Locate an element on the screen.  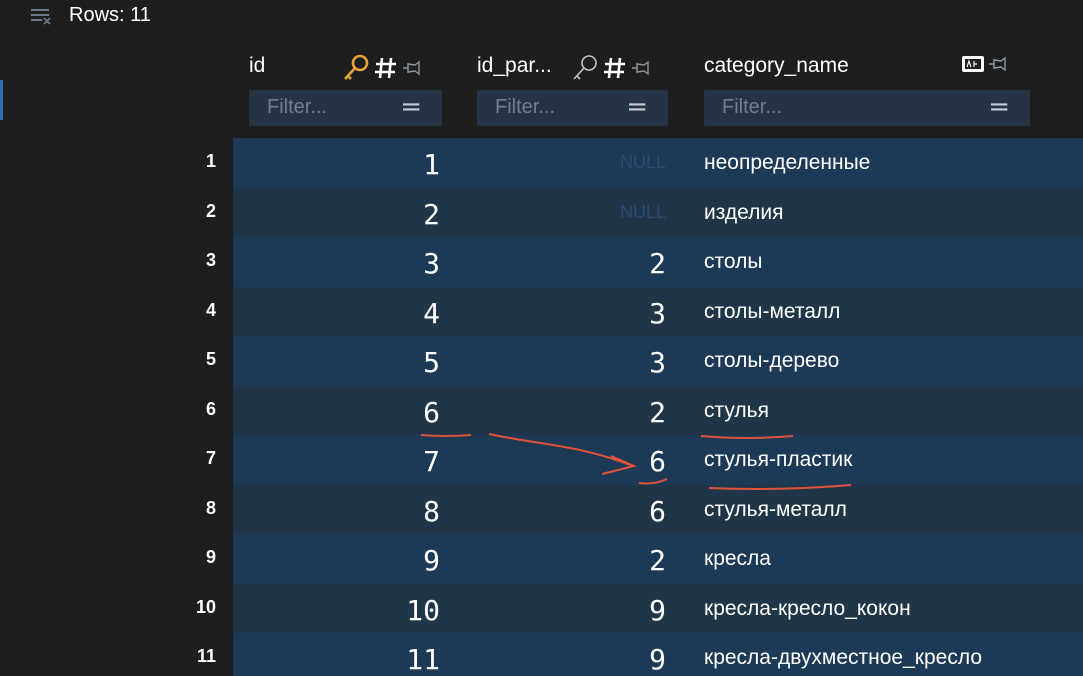
cell-category-name: стулья-пластик is located at coordinates (889, 460).